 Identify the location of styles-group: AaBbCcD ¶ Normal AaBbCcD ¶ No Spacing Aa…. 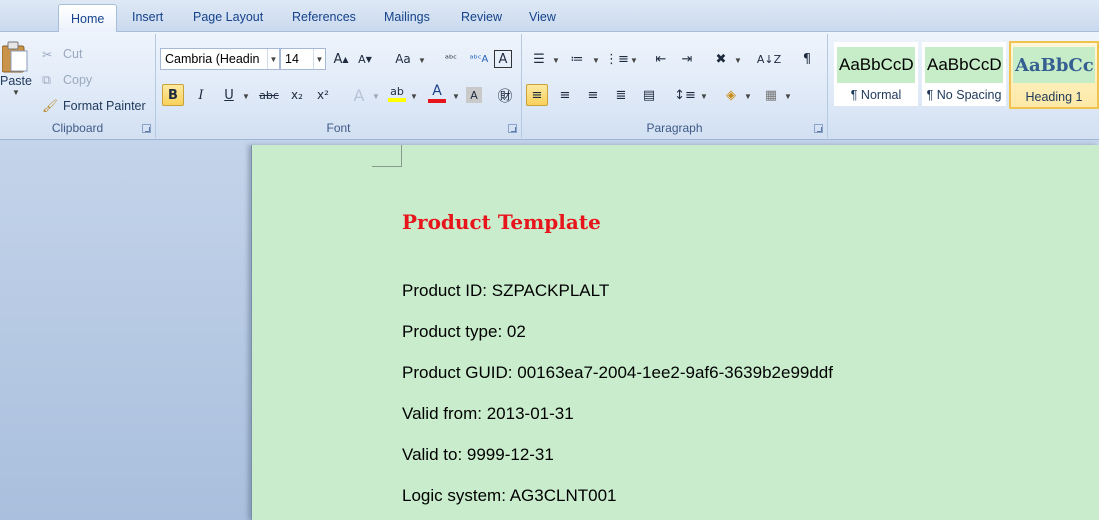
(964, 86).